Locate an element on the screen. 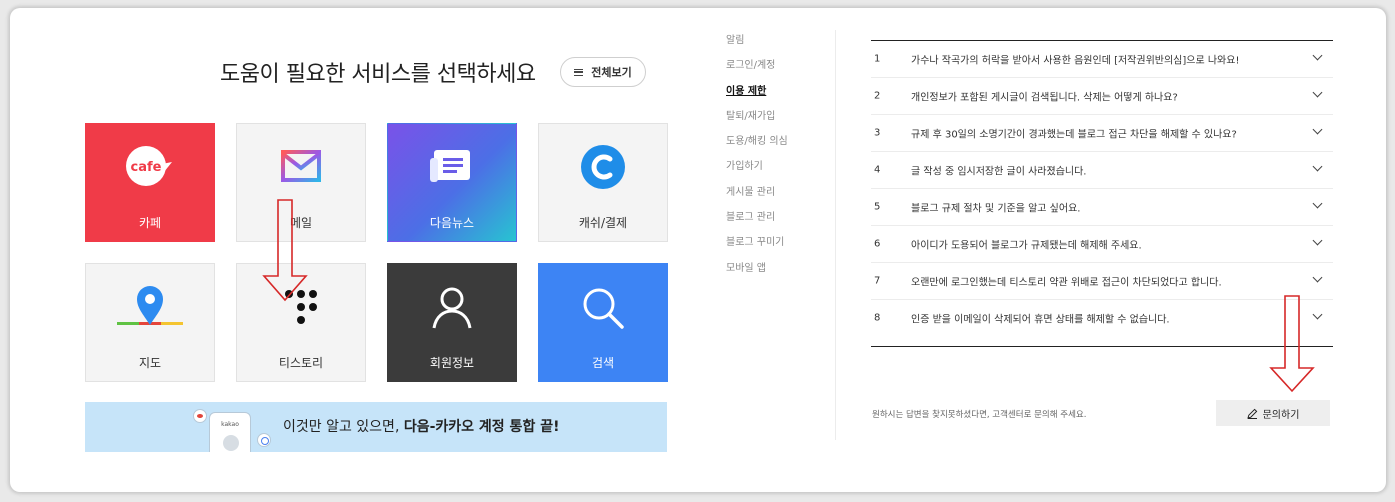  faq-question: 블로그 규제 절차 및 기준을 알고 싶어요. is located at coordinates (996, 209).